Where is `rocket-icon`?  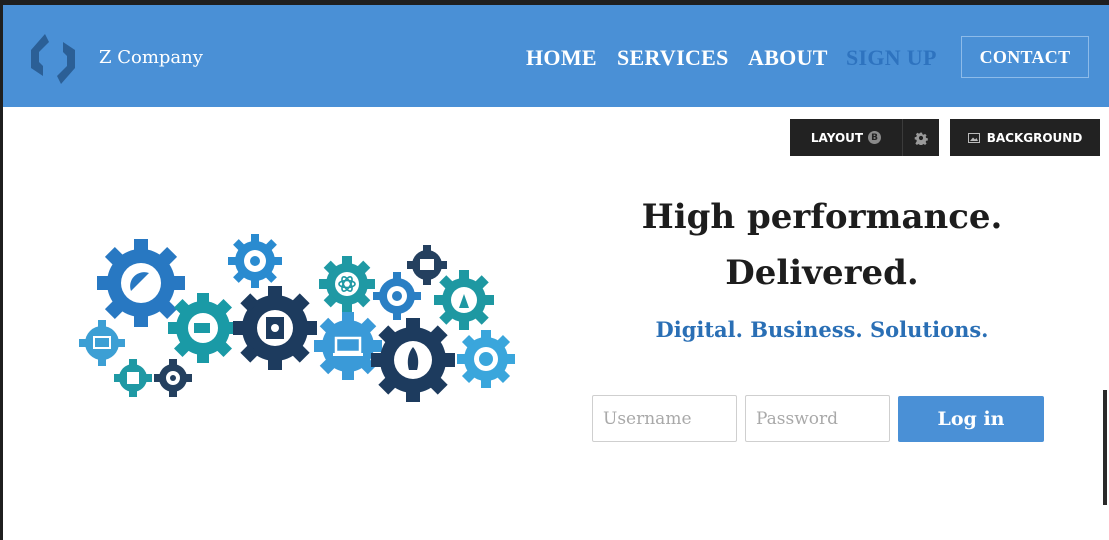 rocket-icon is located at coordinates (413, 360).